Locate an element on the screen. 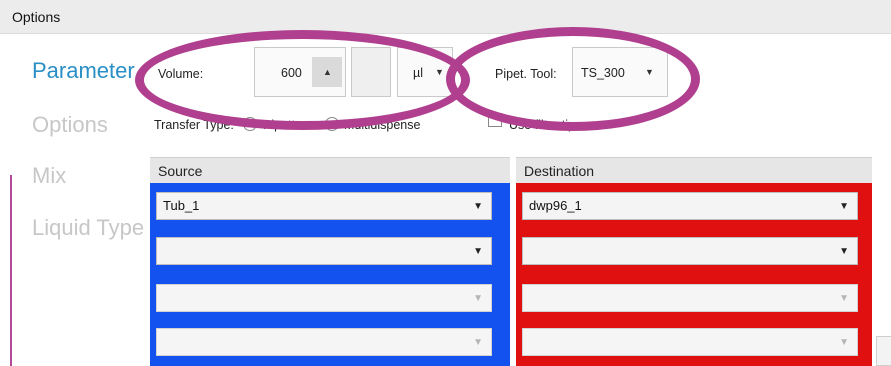 The width and height of the screenshot is (891, 366). nav-item-options: Options is located at coordinates (70, 125).